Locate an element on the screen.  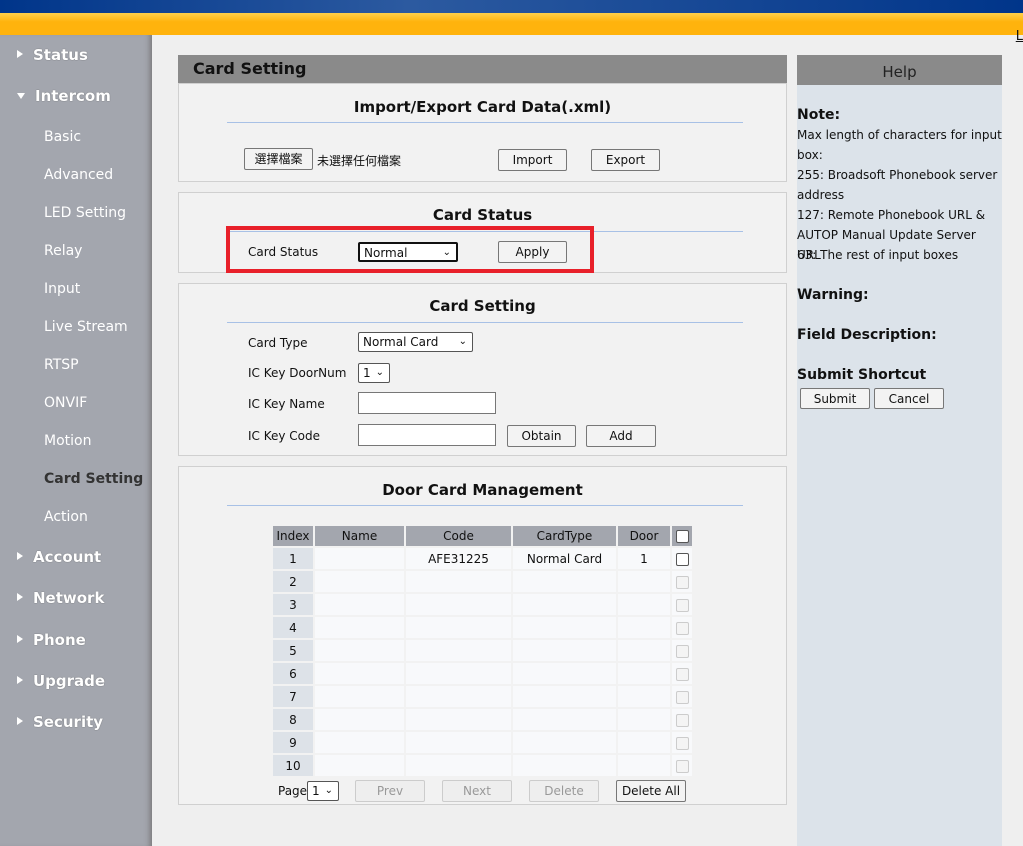
sidebar-item-label: Account is located at coordinates (67, 557).